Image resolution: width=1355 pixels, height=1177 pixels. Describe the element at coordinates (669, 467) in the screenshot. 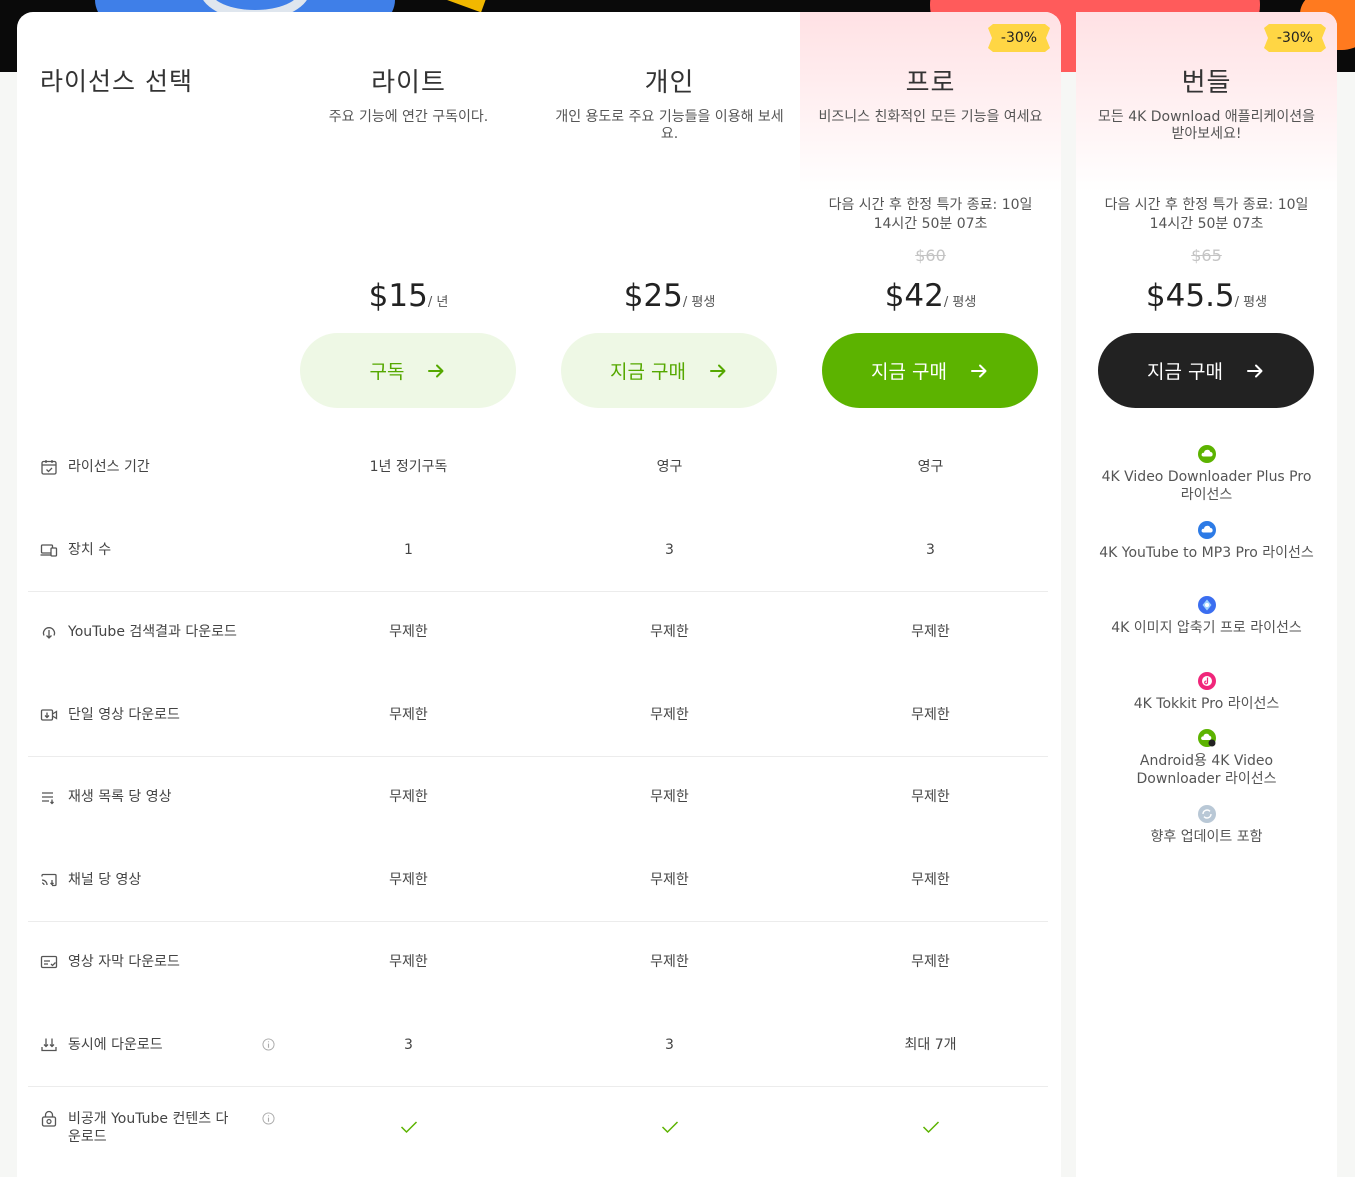

I see `feature-value-personal: 영구` at that location.